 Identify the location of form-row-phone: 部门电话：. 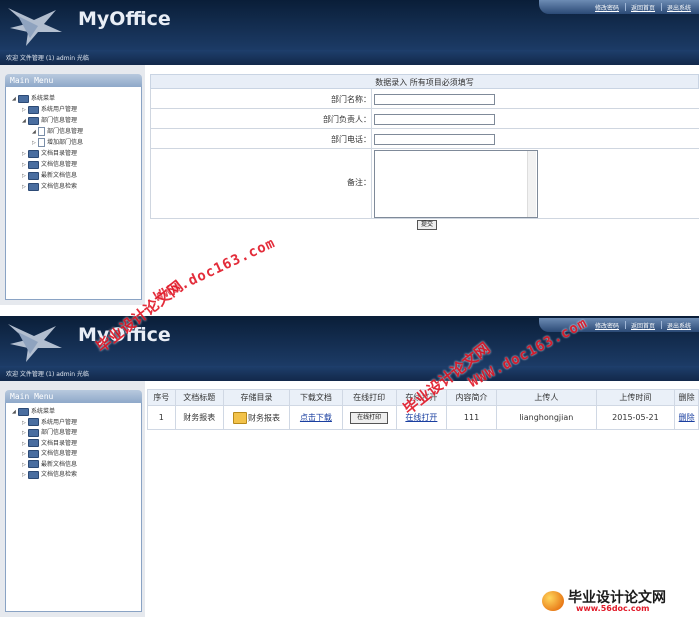
(424, 139).